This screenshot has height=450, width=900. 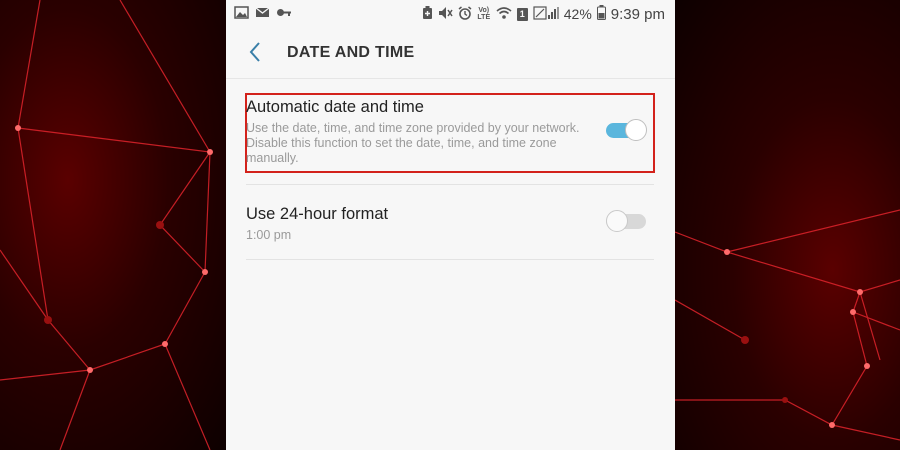 What do you see at coordinates (465, 14) in the screenshot?
I see `alarm-icon` at bounding box center [465, 14].